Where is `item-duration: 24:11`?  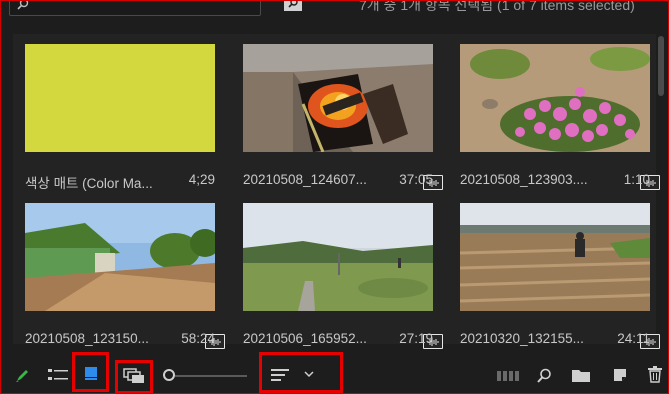 item-duration: 24:11 is located at coordinates (633, 338).